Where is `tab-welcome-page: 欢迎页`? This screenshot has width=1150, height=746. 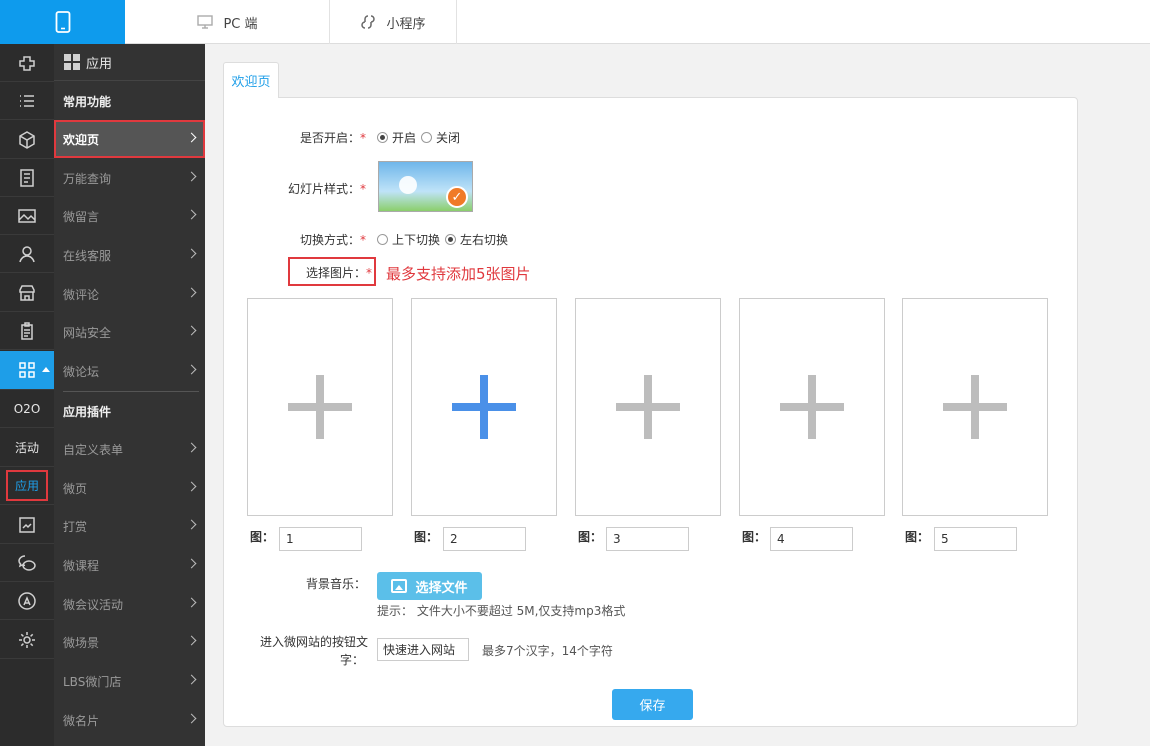
tab-welcome-page: 欢迎页 is located at coordinates (251, 80).